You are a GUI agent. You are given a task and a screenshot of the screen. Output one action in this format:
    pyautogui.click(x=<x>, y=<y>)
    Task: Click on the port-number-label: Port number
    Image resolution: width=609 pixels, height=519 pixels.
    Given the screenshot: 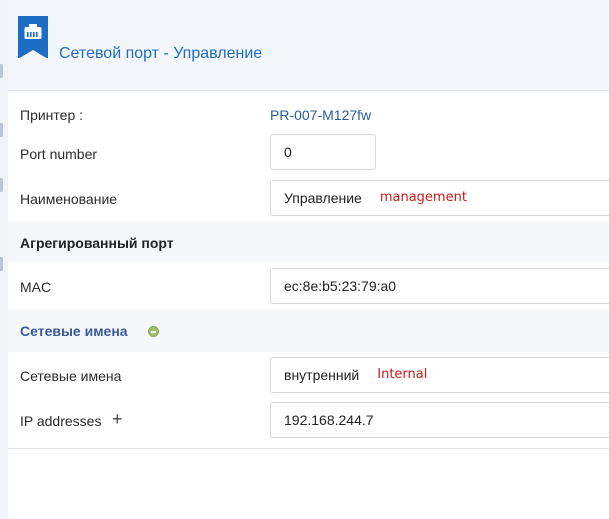 What is the action you would take?
    pyautogui.click(x=59, y=154)
    